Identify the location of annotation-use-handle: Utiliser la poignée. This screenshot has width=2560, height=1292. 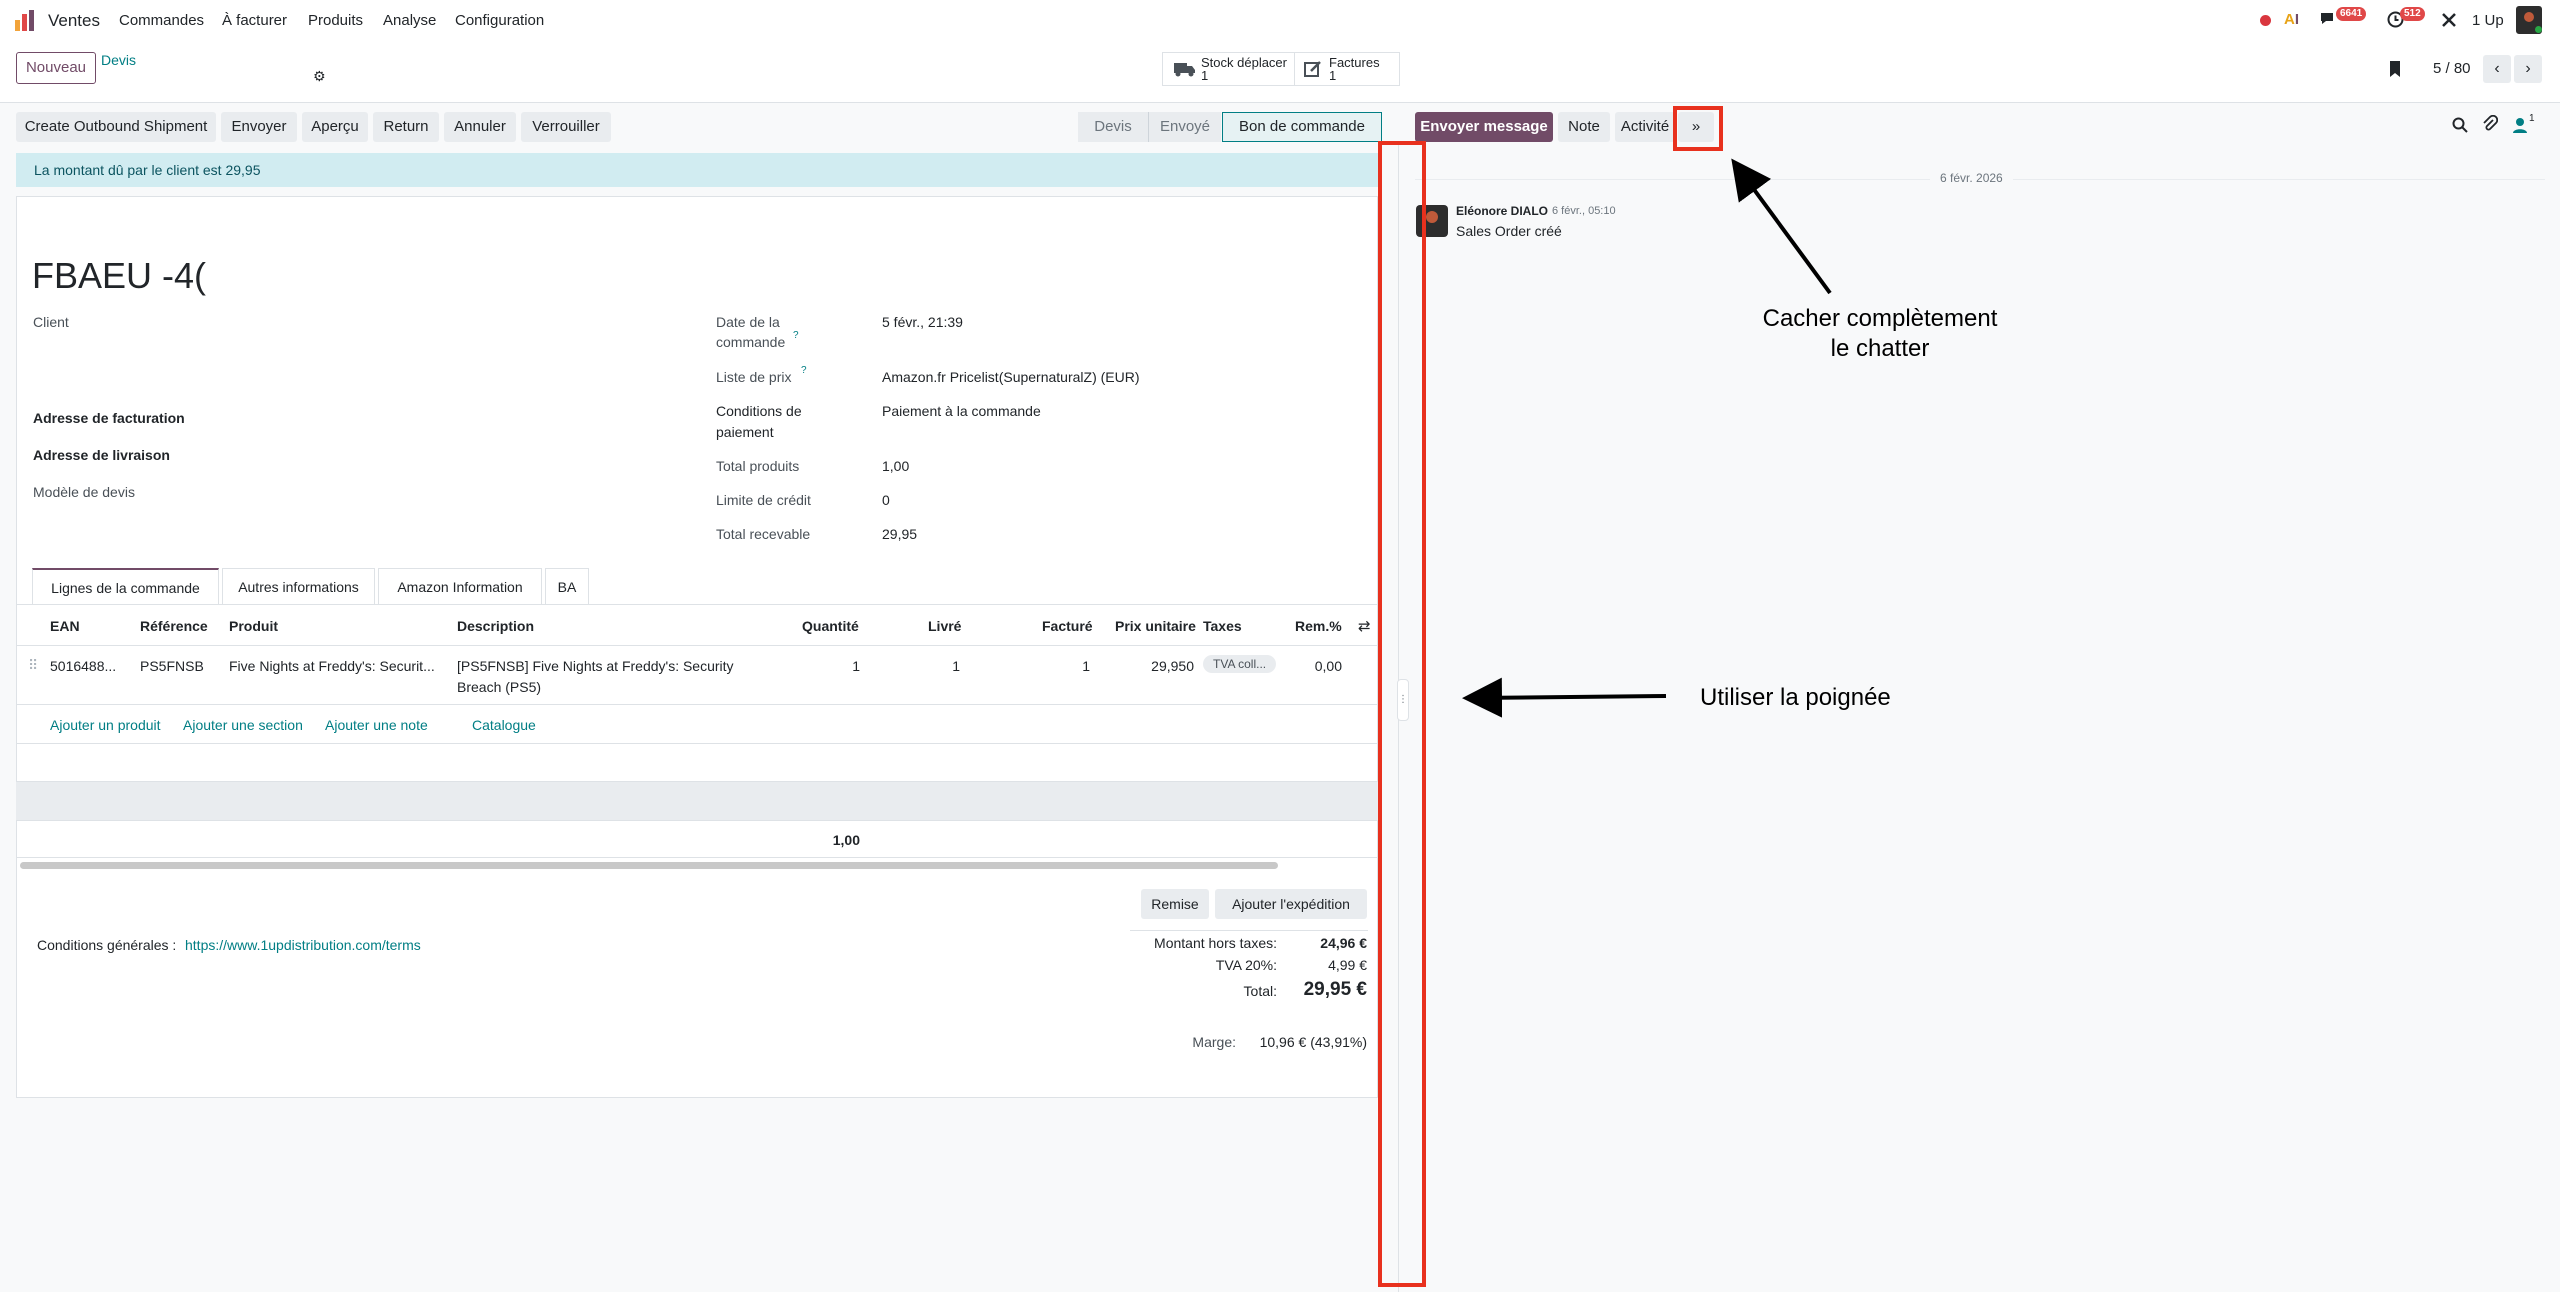
(1795, 697).